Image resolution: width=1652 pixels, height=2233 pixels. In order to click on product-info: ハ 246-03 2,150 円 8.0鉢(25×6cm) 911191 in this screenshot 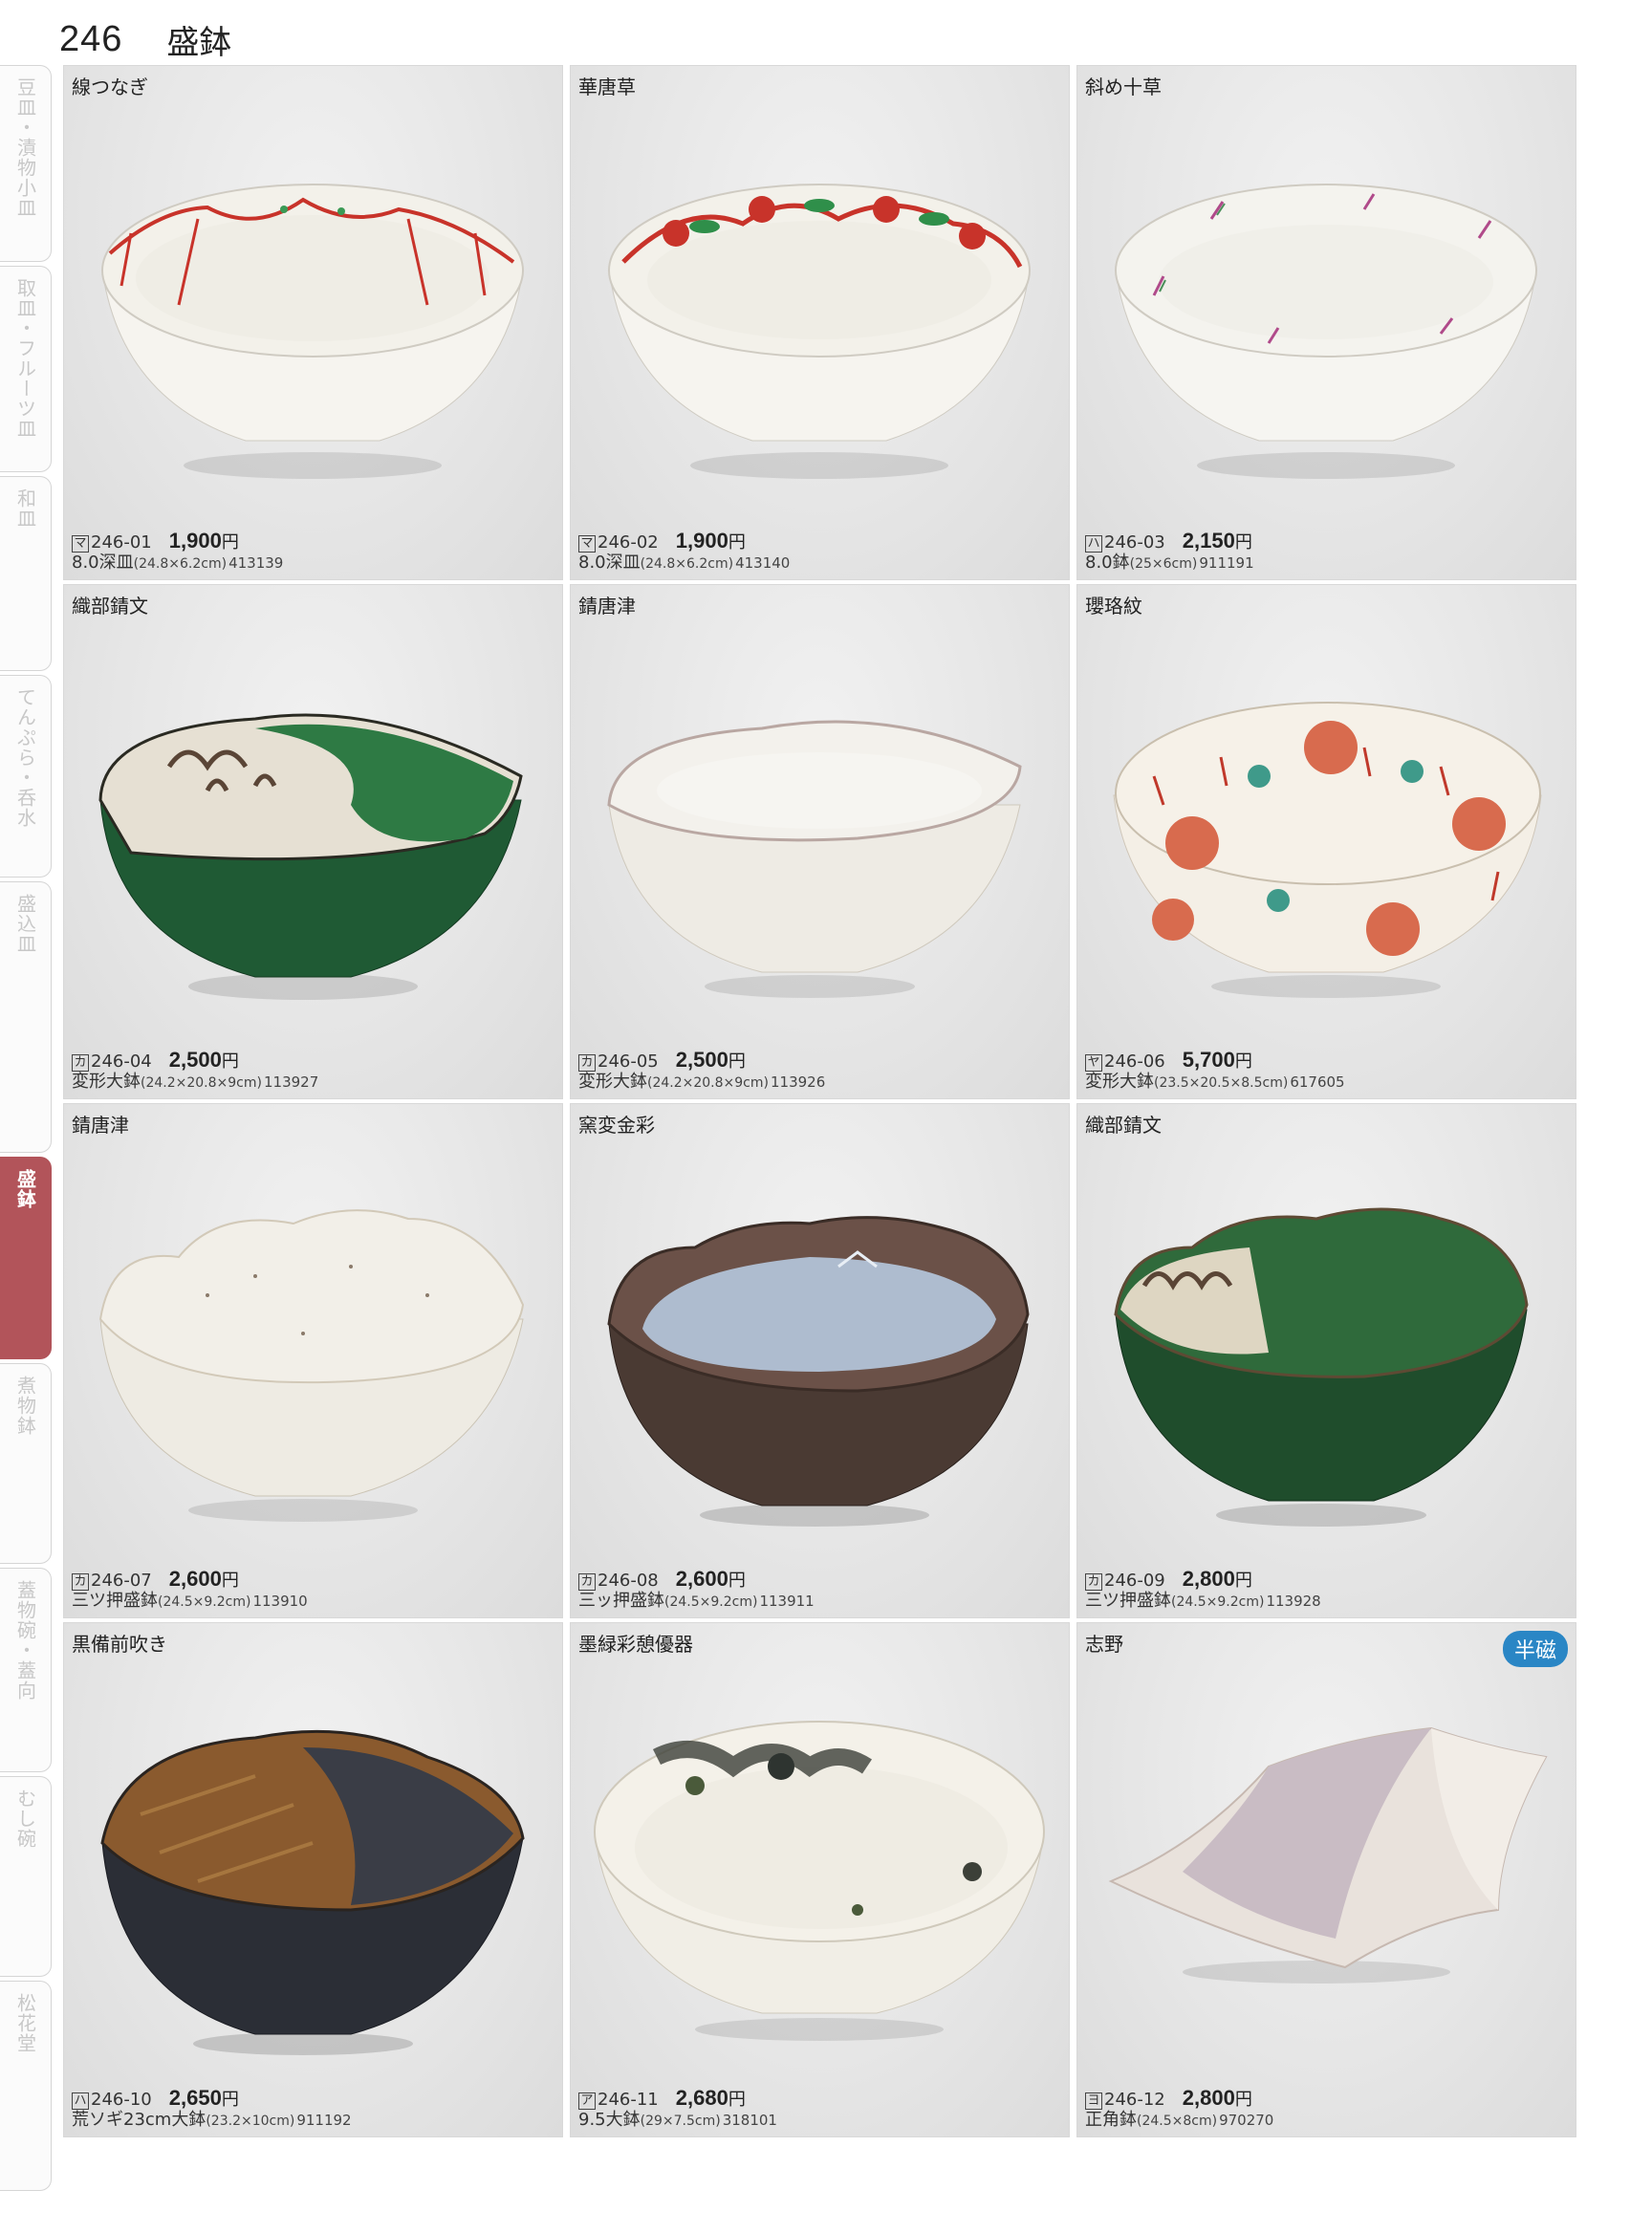, I will do `click(1169, 552)`.